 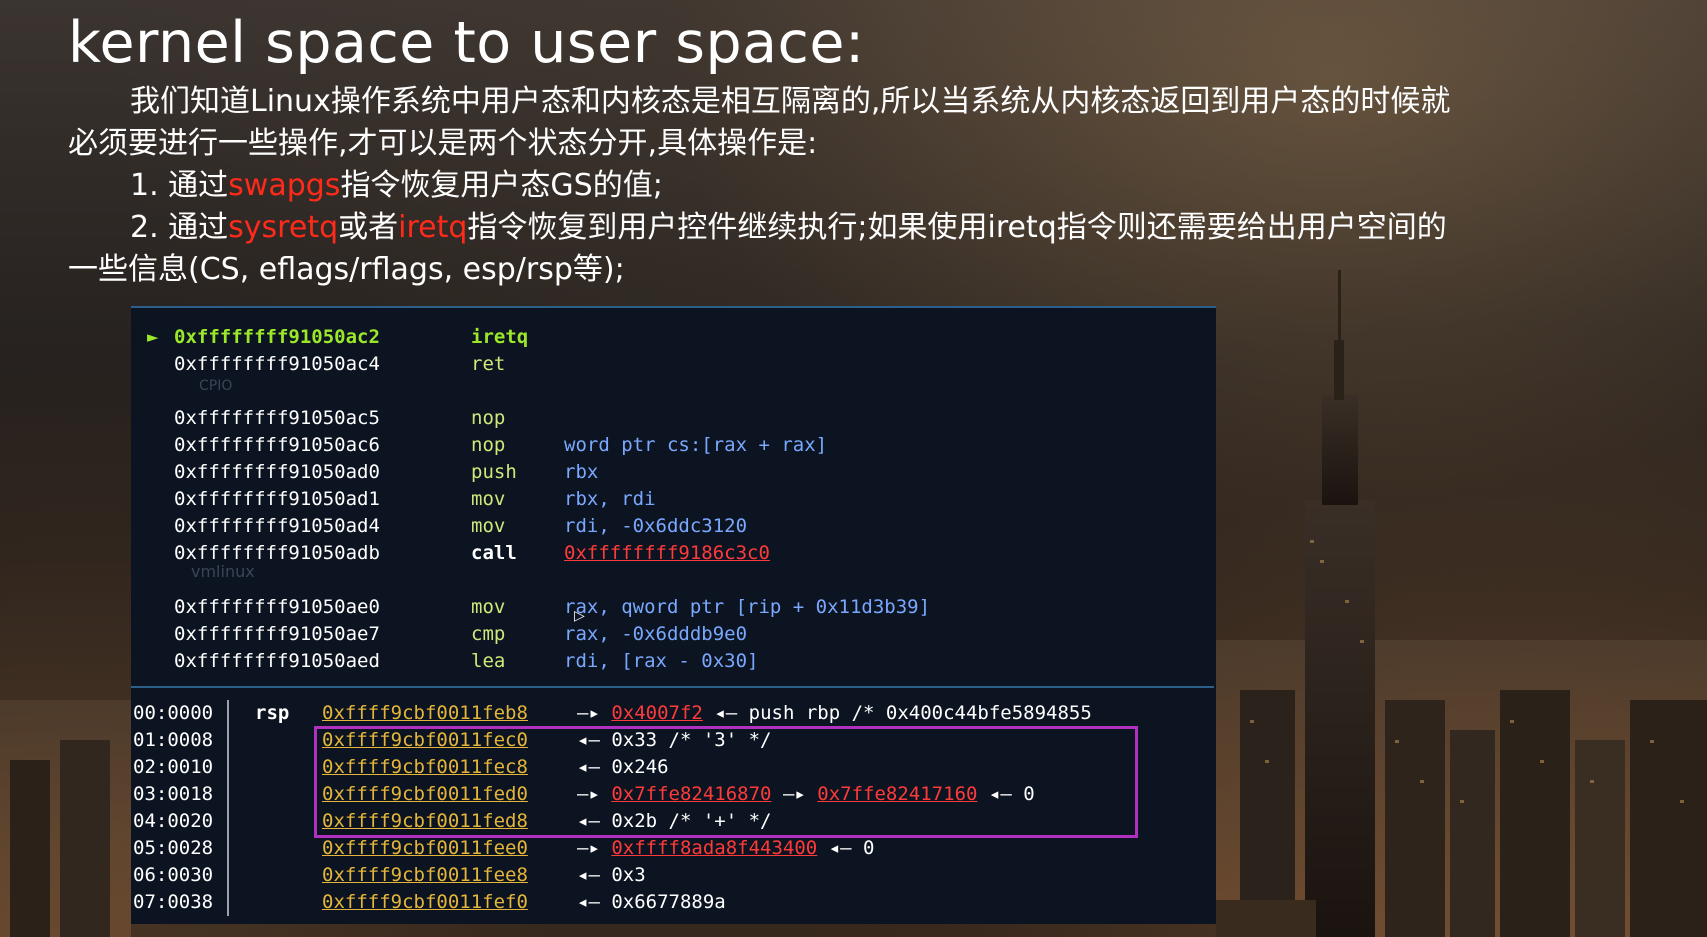 I want to click on disasm-operands: rdi, [rax - 0x30], so click(x=661, y=661).